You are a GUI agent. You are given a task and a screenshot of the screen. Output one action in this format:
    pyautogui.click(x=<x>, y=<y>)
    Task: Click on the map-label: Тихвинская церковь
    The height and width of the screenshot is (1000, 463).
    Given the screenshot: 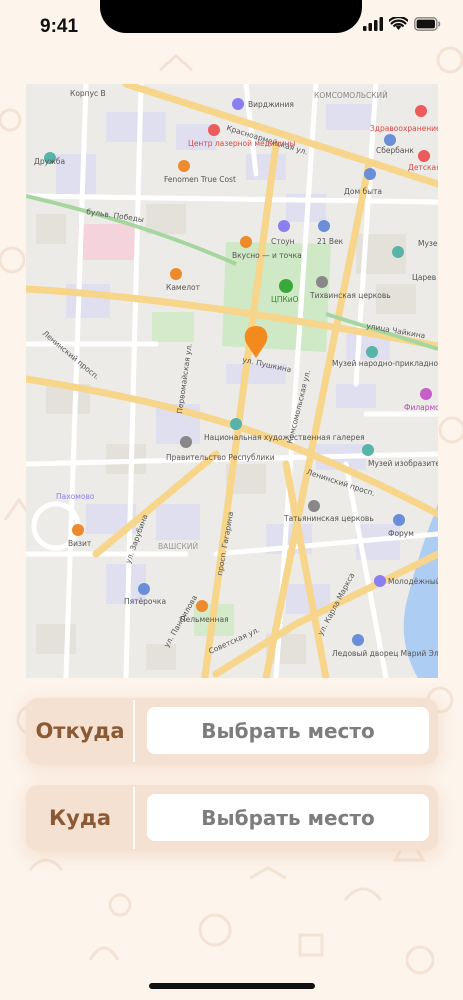 What is the action you would take?
    pyautogui.click(x=350, y=295)
    